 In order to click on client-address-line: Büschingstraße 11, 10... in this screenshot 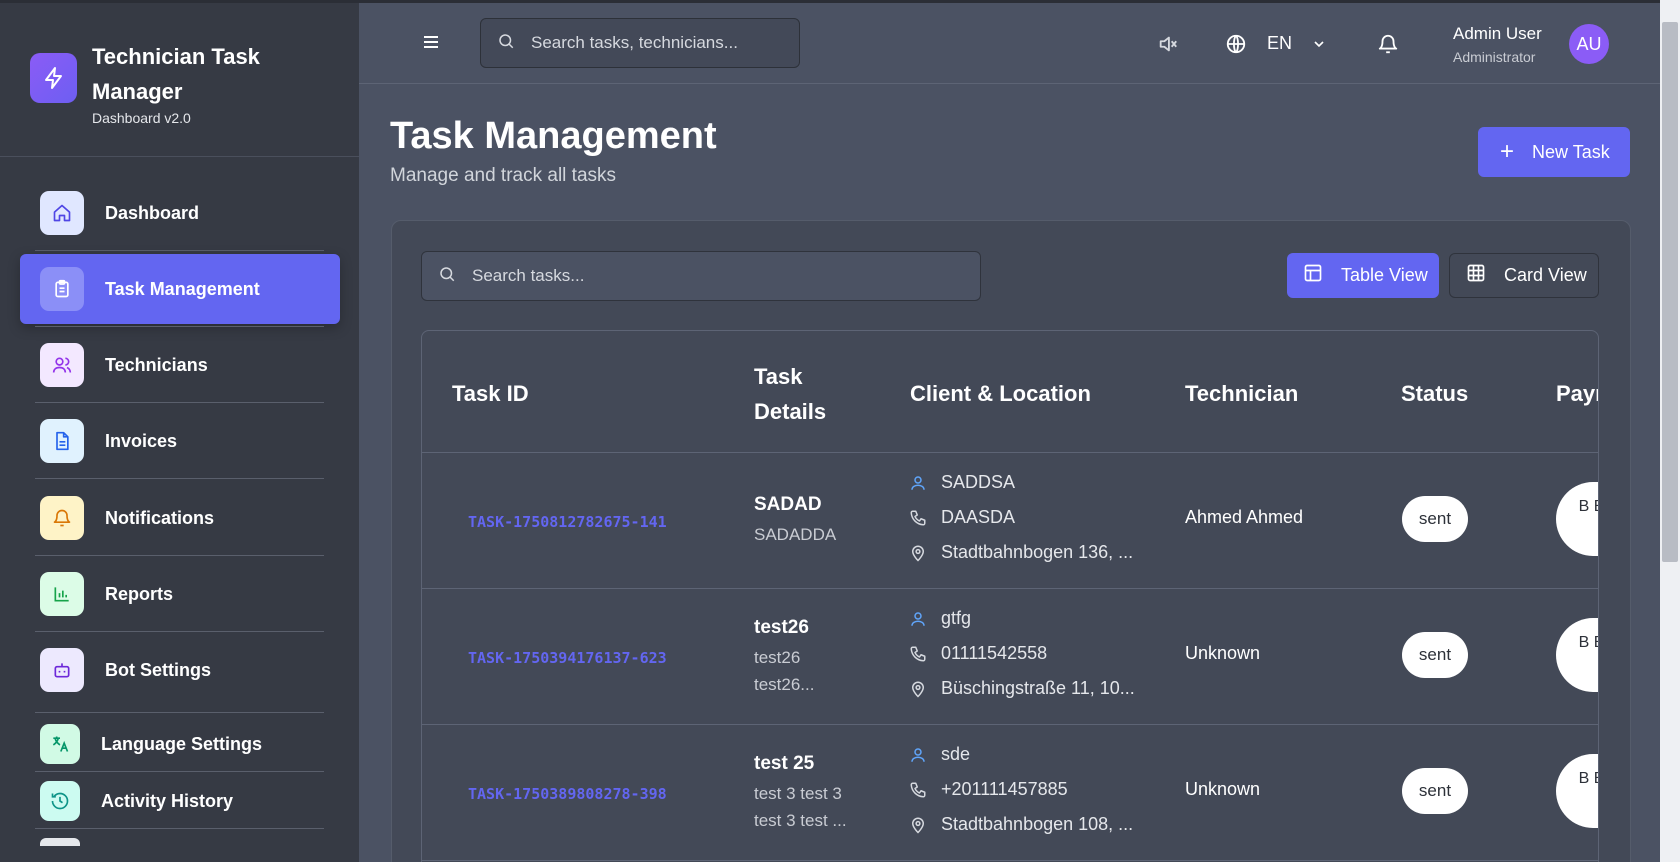, I will do `click(1021, 688)`.